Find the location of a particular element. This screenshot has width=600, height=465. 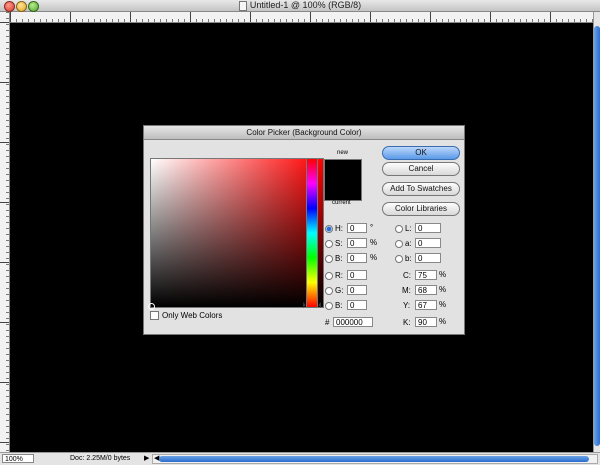

horizontal-scrollbar: ◀ is located at coordinates (375, 459).